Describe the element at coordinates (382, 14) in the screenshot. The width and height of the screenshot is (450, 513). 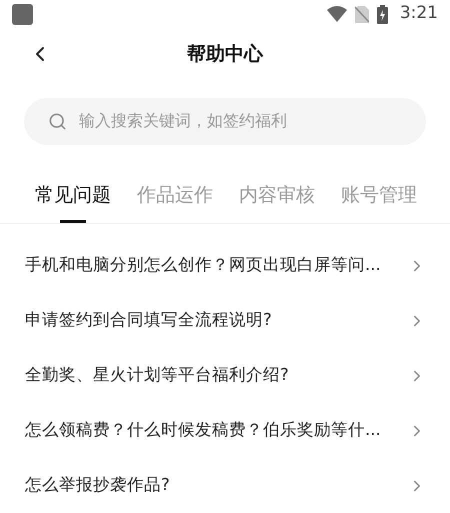
I see `battery-icon` at that location.